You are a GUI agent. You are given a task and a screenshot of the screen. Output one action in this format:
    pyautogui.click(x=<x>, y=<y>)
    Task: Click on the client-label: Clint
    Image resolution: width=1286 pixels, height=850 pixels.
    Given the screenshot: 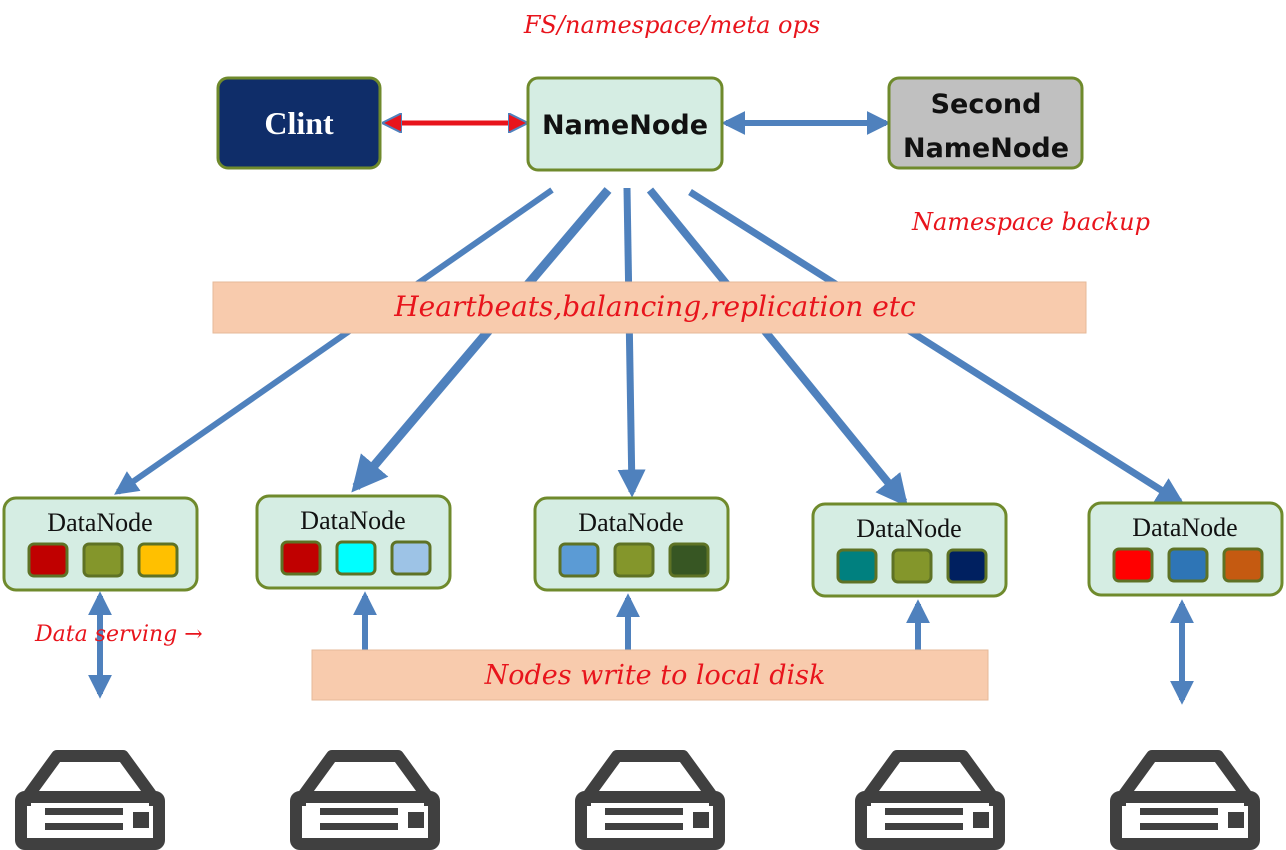 What is the action you would take?
    pyautogui.click(x=299, y=123)
    